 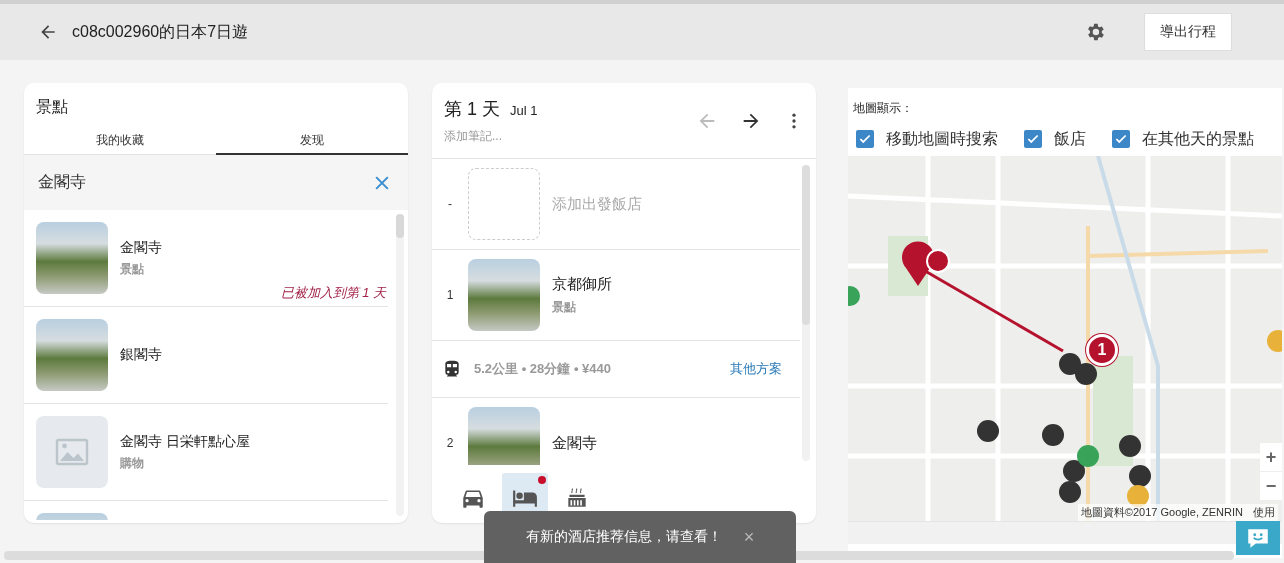 I want to click on route-summary: 5.2公里 • 28分鐘 • ¥440, so click(x=543, y=369).